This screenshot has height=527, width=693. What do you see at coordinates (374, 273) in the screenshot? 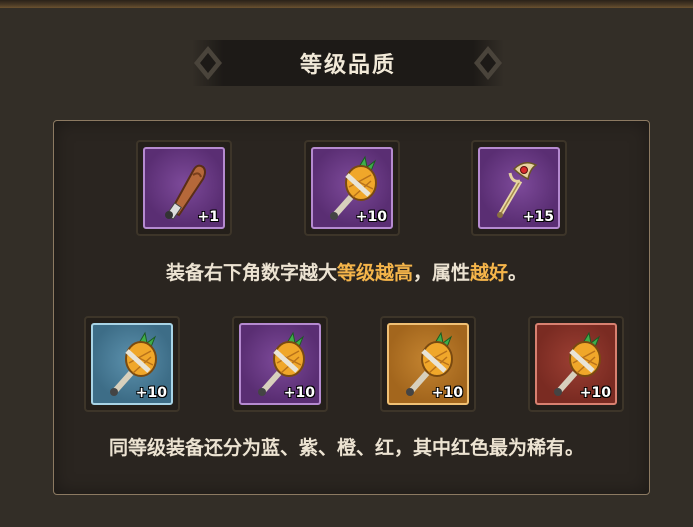
I see `caption-highlight: 等级越高` at bounding box center [374, 273].